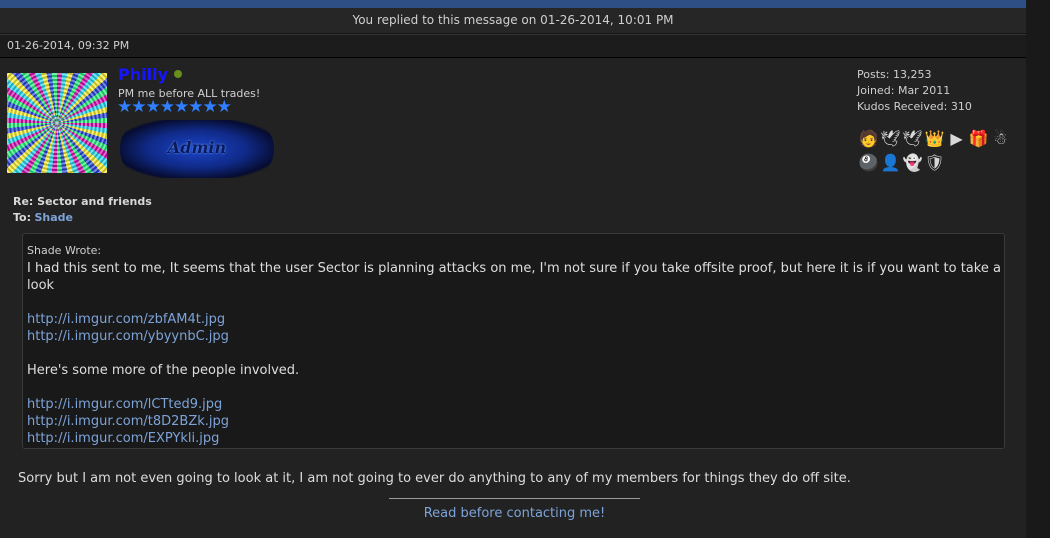 The image size is (1050, 538). What do you see at coordinates (82, 201) in the screenshot?
I see `message-subject: Re: Sector and friends` at bounding box center [82, 201].